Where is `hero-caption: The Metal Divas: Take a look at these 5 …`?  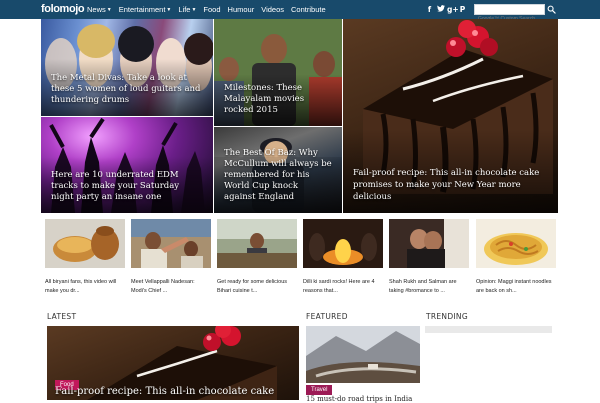
hero-caption: The Metal Divas: Take a look at these 5 … is located at coordinates (126, 89).